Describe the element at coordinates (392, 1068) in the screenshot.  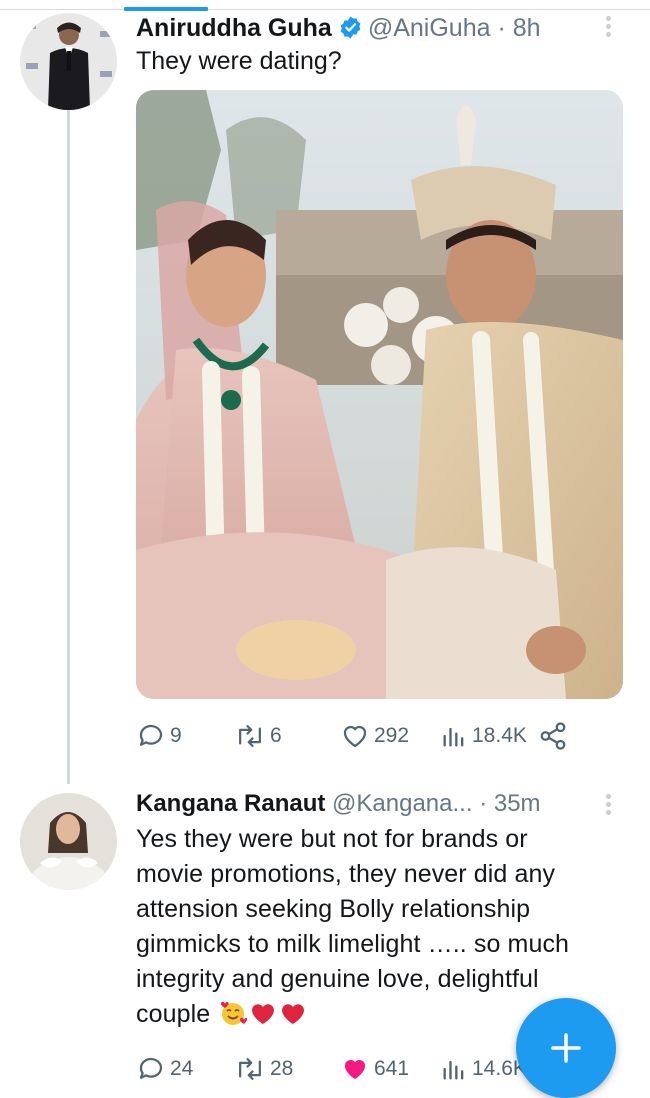
I see `like-count: 641` at that location.